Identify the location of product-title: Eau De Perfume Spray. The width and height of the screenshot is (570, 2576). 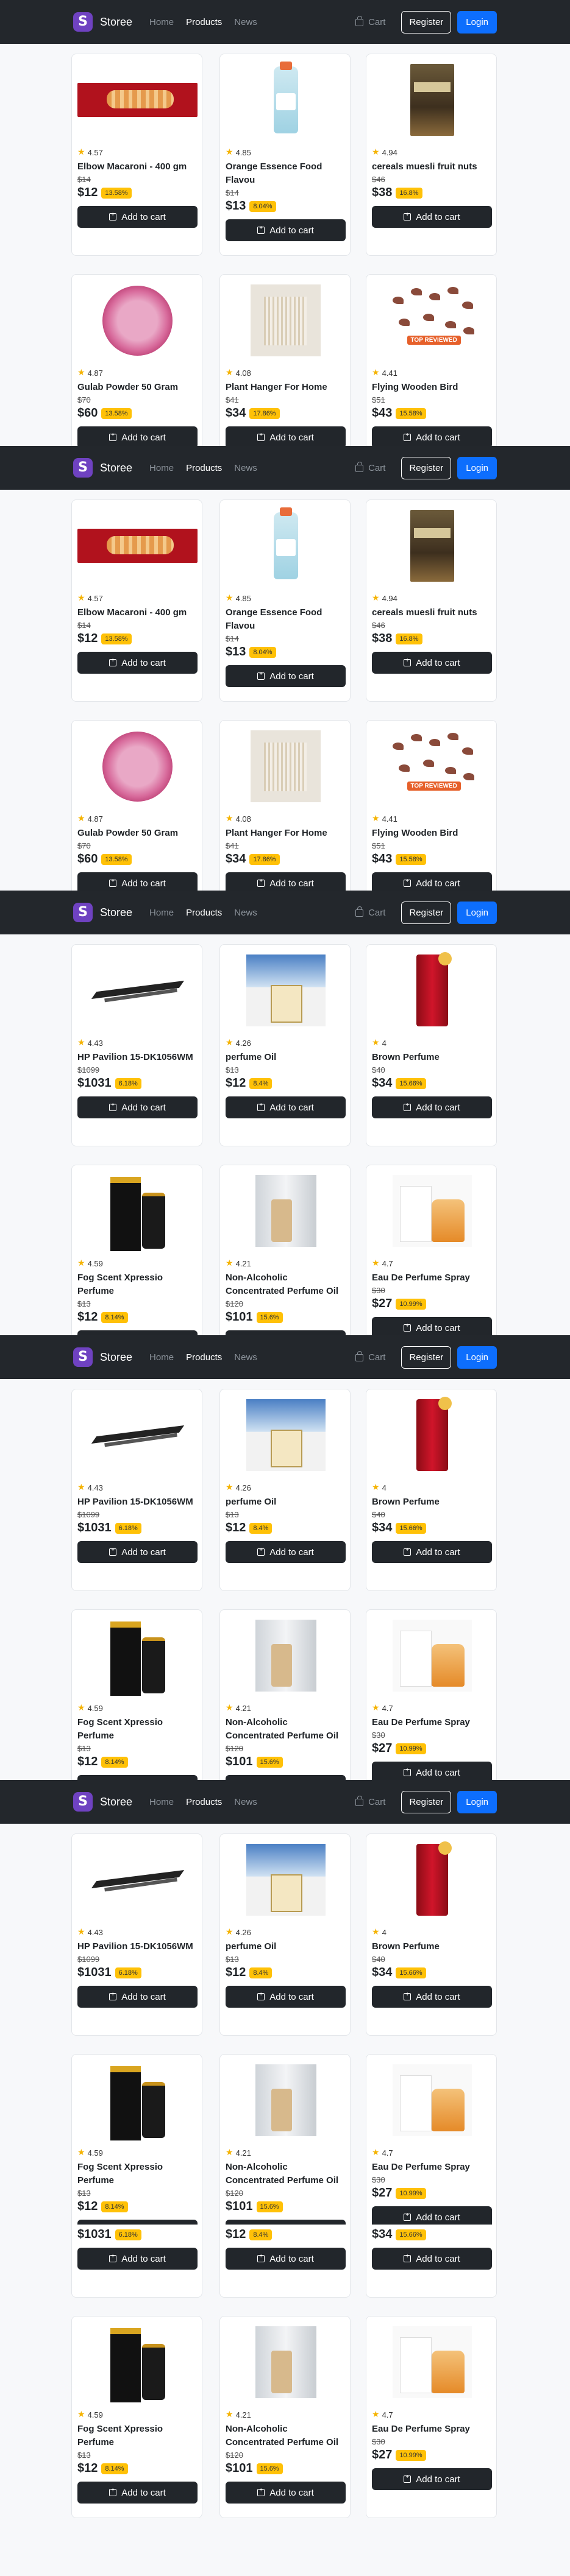
(432, 2167).